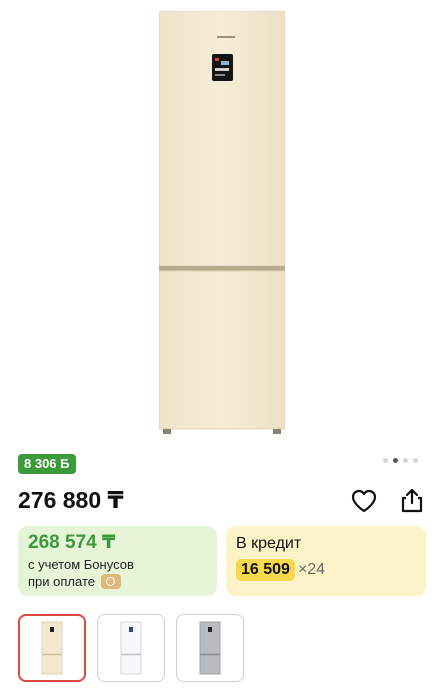 The width and height of the screenshot is (444, 698). I want to click on heart-icon, so click(364, 501).